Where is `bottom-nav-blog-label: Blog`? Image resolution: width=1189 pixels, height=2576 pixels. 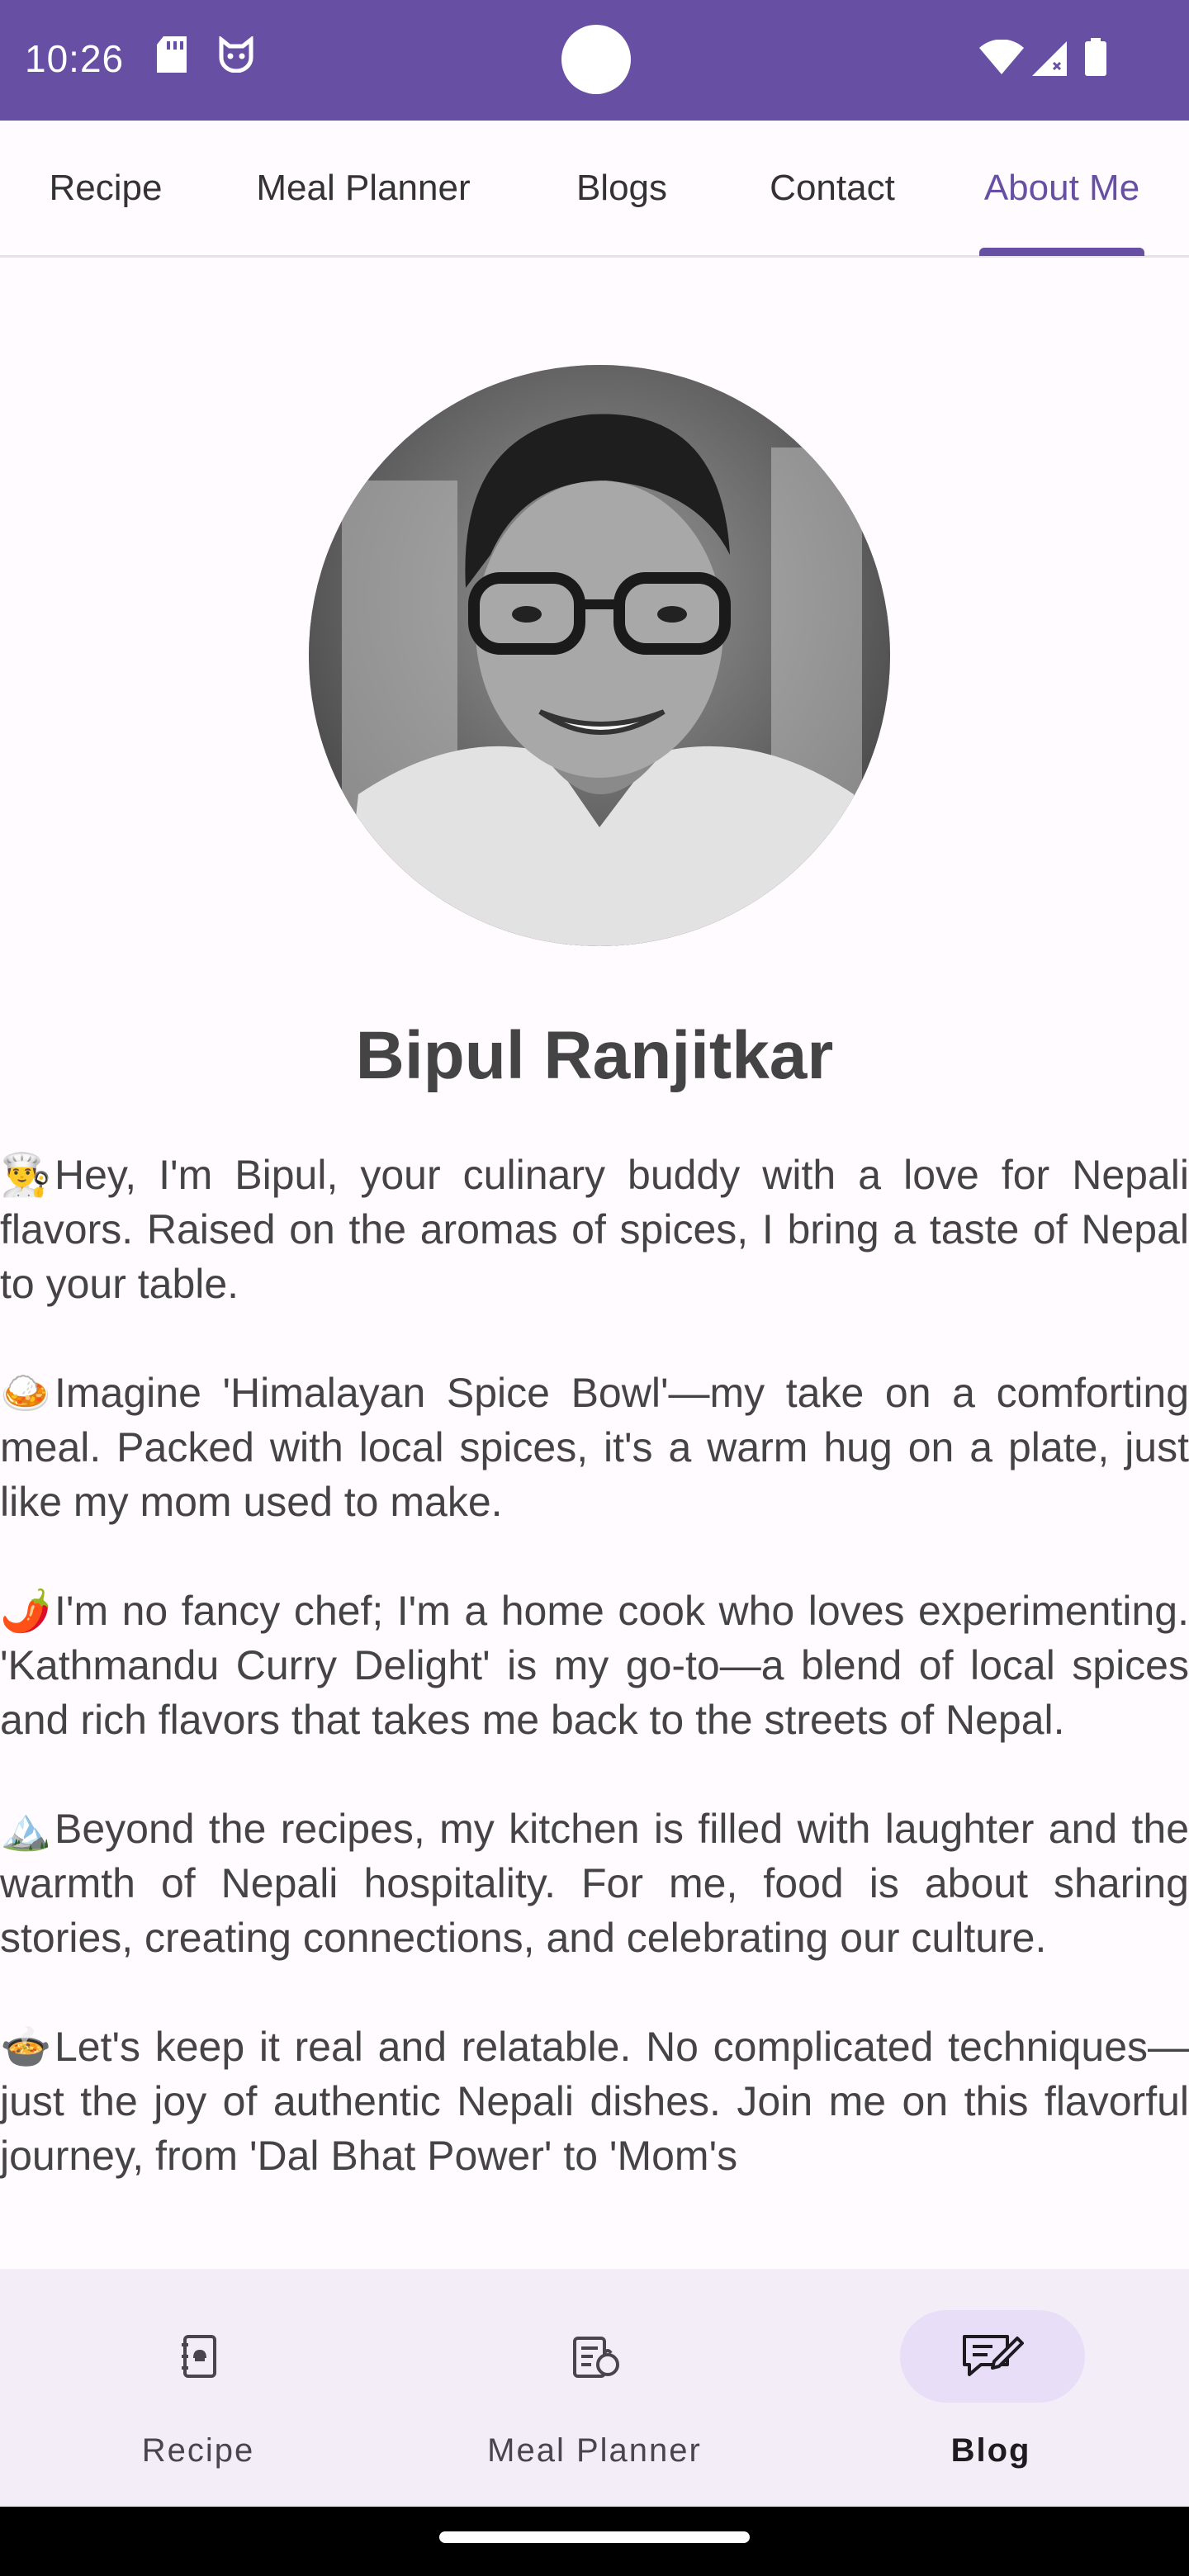 bottom-nav-blog-label: Blog is located at coordinates (990, 2450).